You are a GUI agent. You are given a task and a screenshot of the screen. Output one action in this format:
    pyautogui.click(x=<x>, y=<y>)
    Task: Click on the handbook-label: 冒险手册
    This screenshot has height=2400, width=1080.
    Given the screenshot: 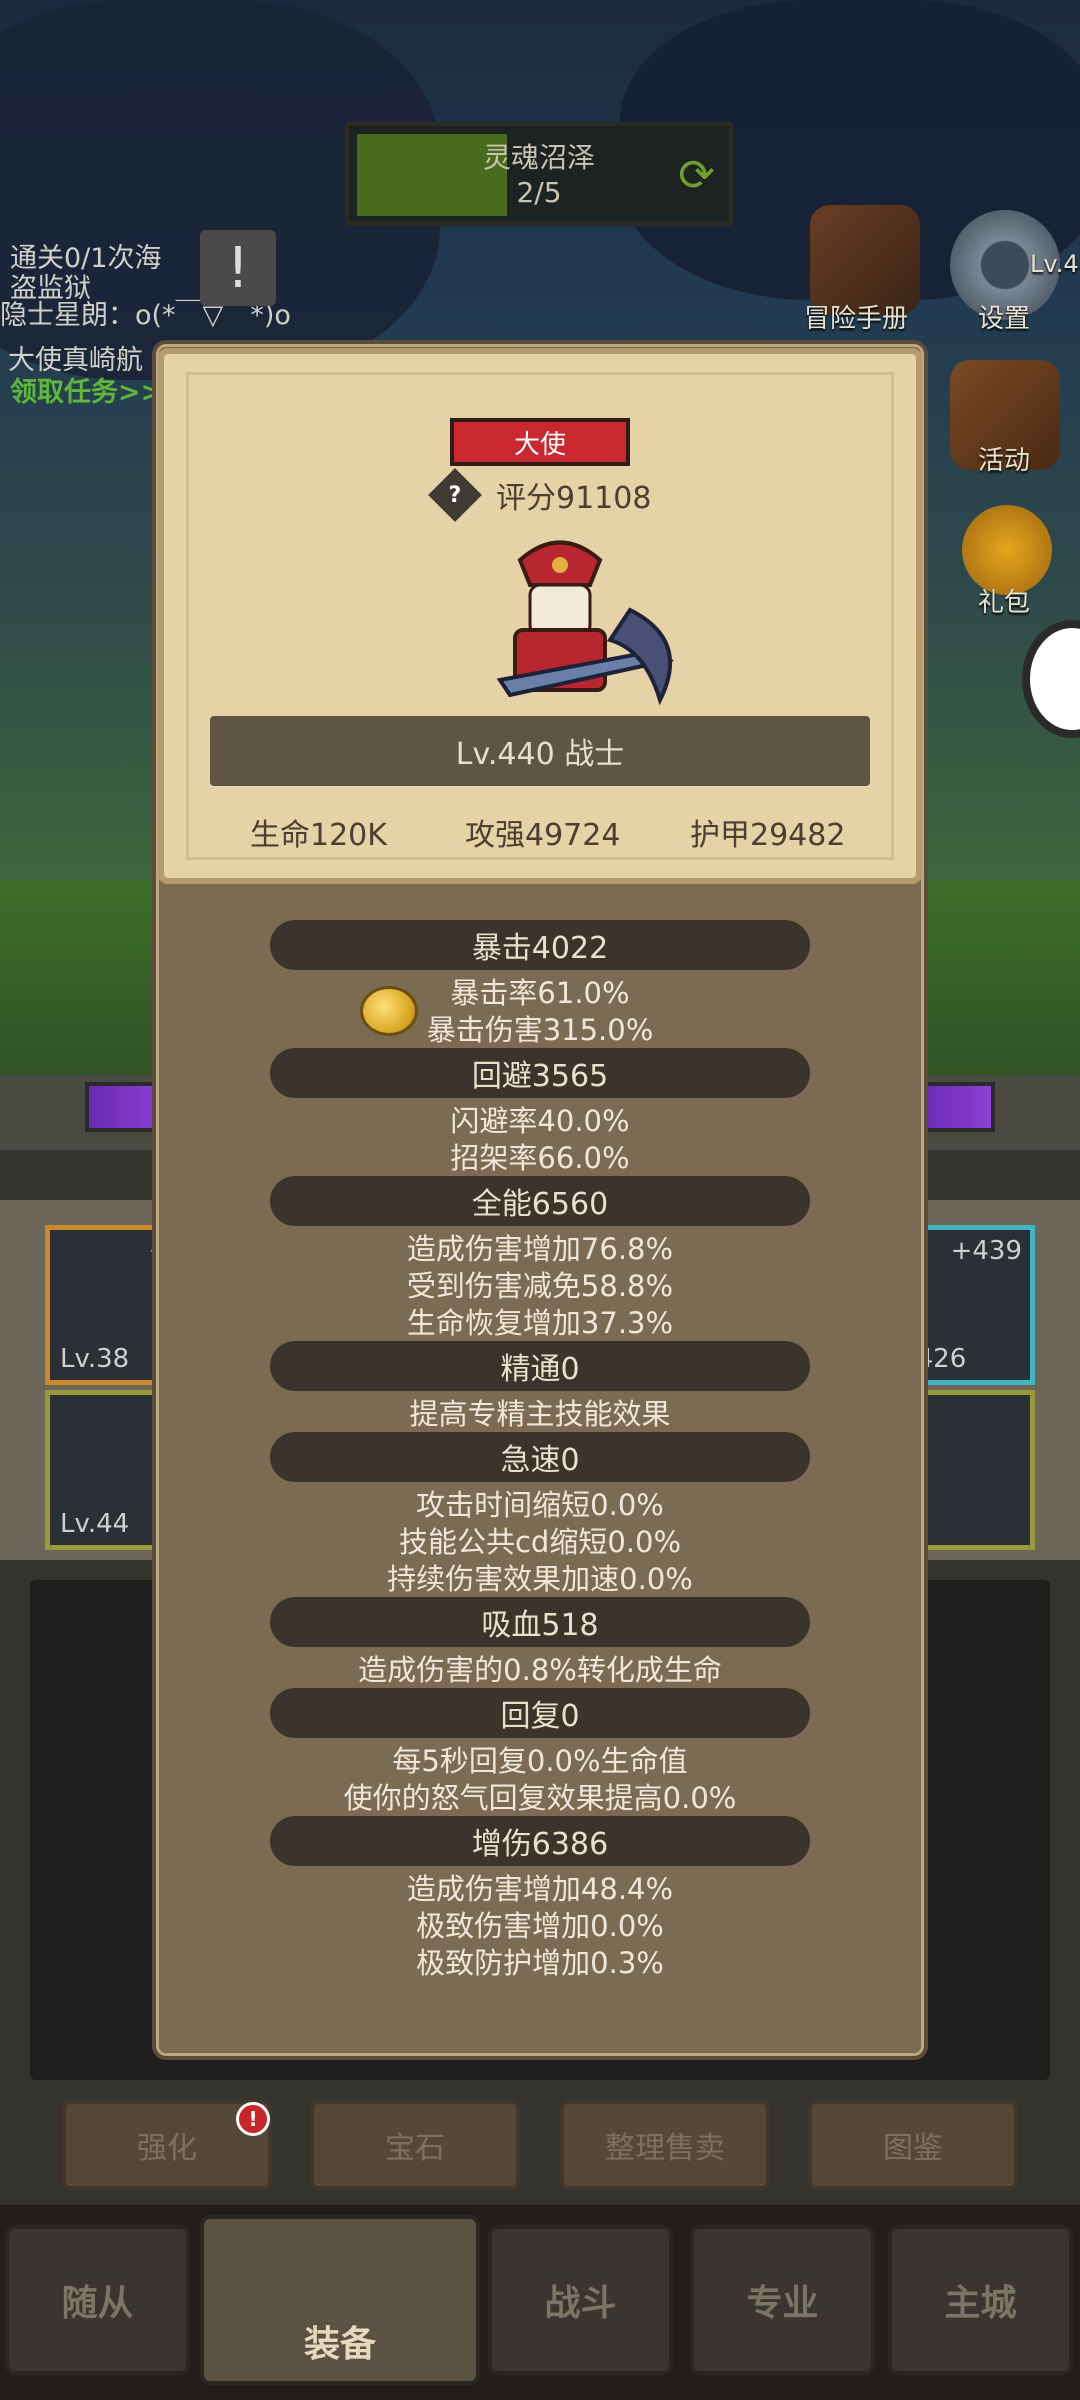 What is the action you would take?
    pyautogui.click(x=856, y=319)
    